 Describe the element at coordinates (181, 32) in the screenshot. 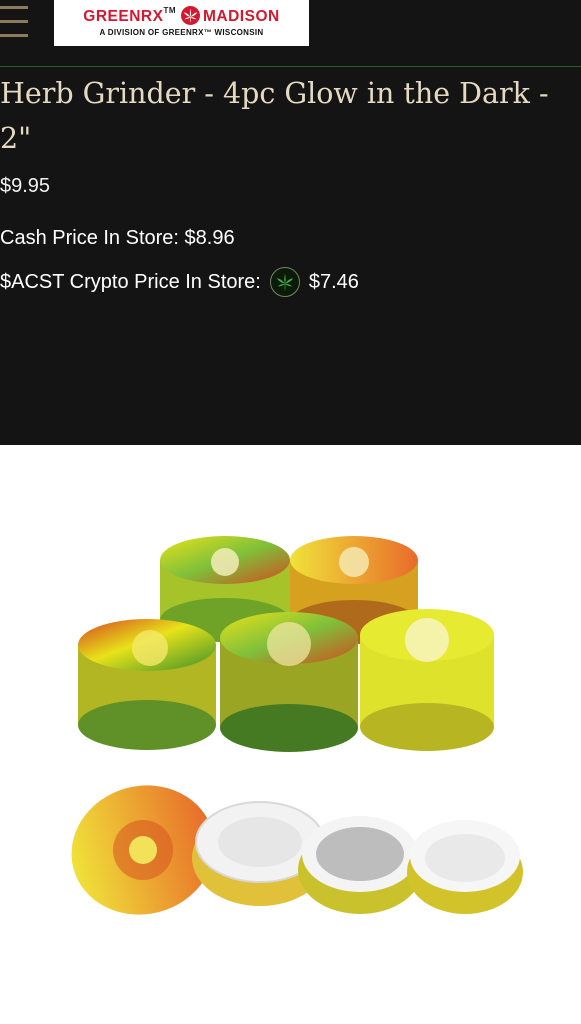

I see `logo-subtitle: A DIVISION OF GREENRX™ WISCONSIN` at that location.